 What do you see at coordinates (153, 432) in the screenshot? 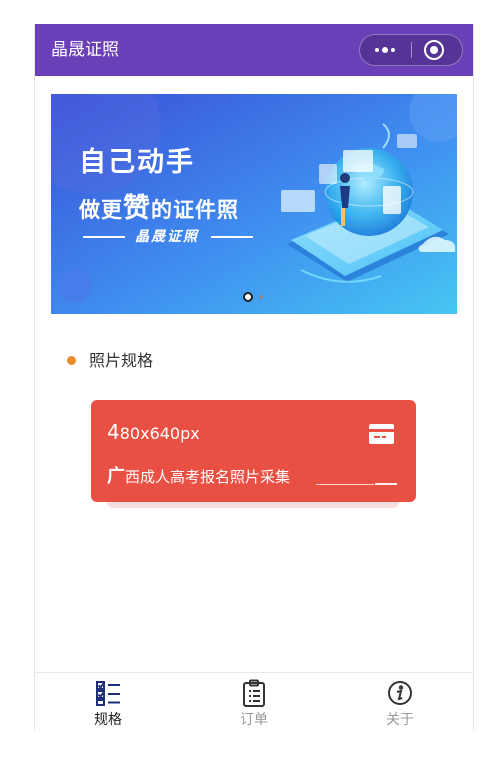
I see `spec-size: 480x640px` at bounding box center [153, 432].